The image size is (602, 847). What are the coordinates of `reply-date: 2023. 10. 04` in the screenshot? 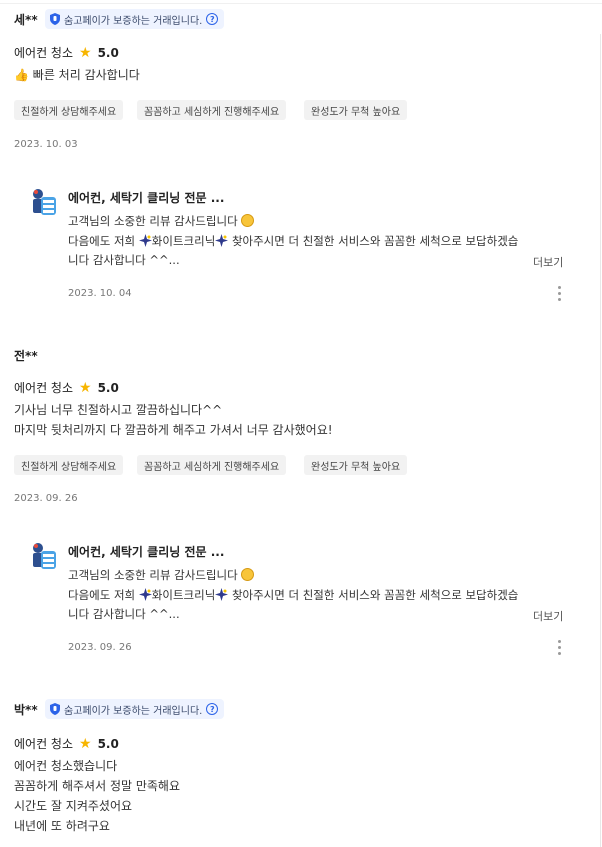 It's located at (100, 293).